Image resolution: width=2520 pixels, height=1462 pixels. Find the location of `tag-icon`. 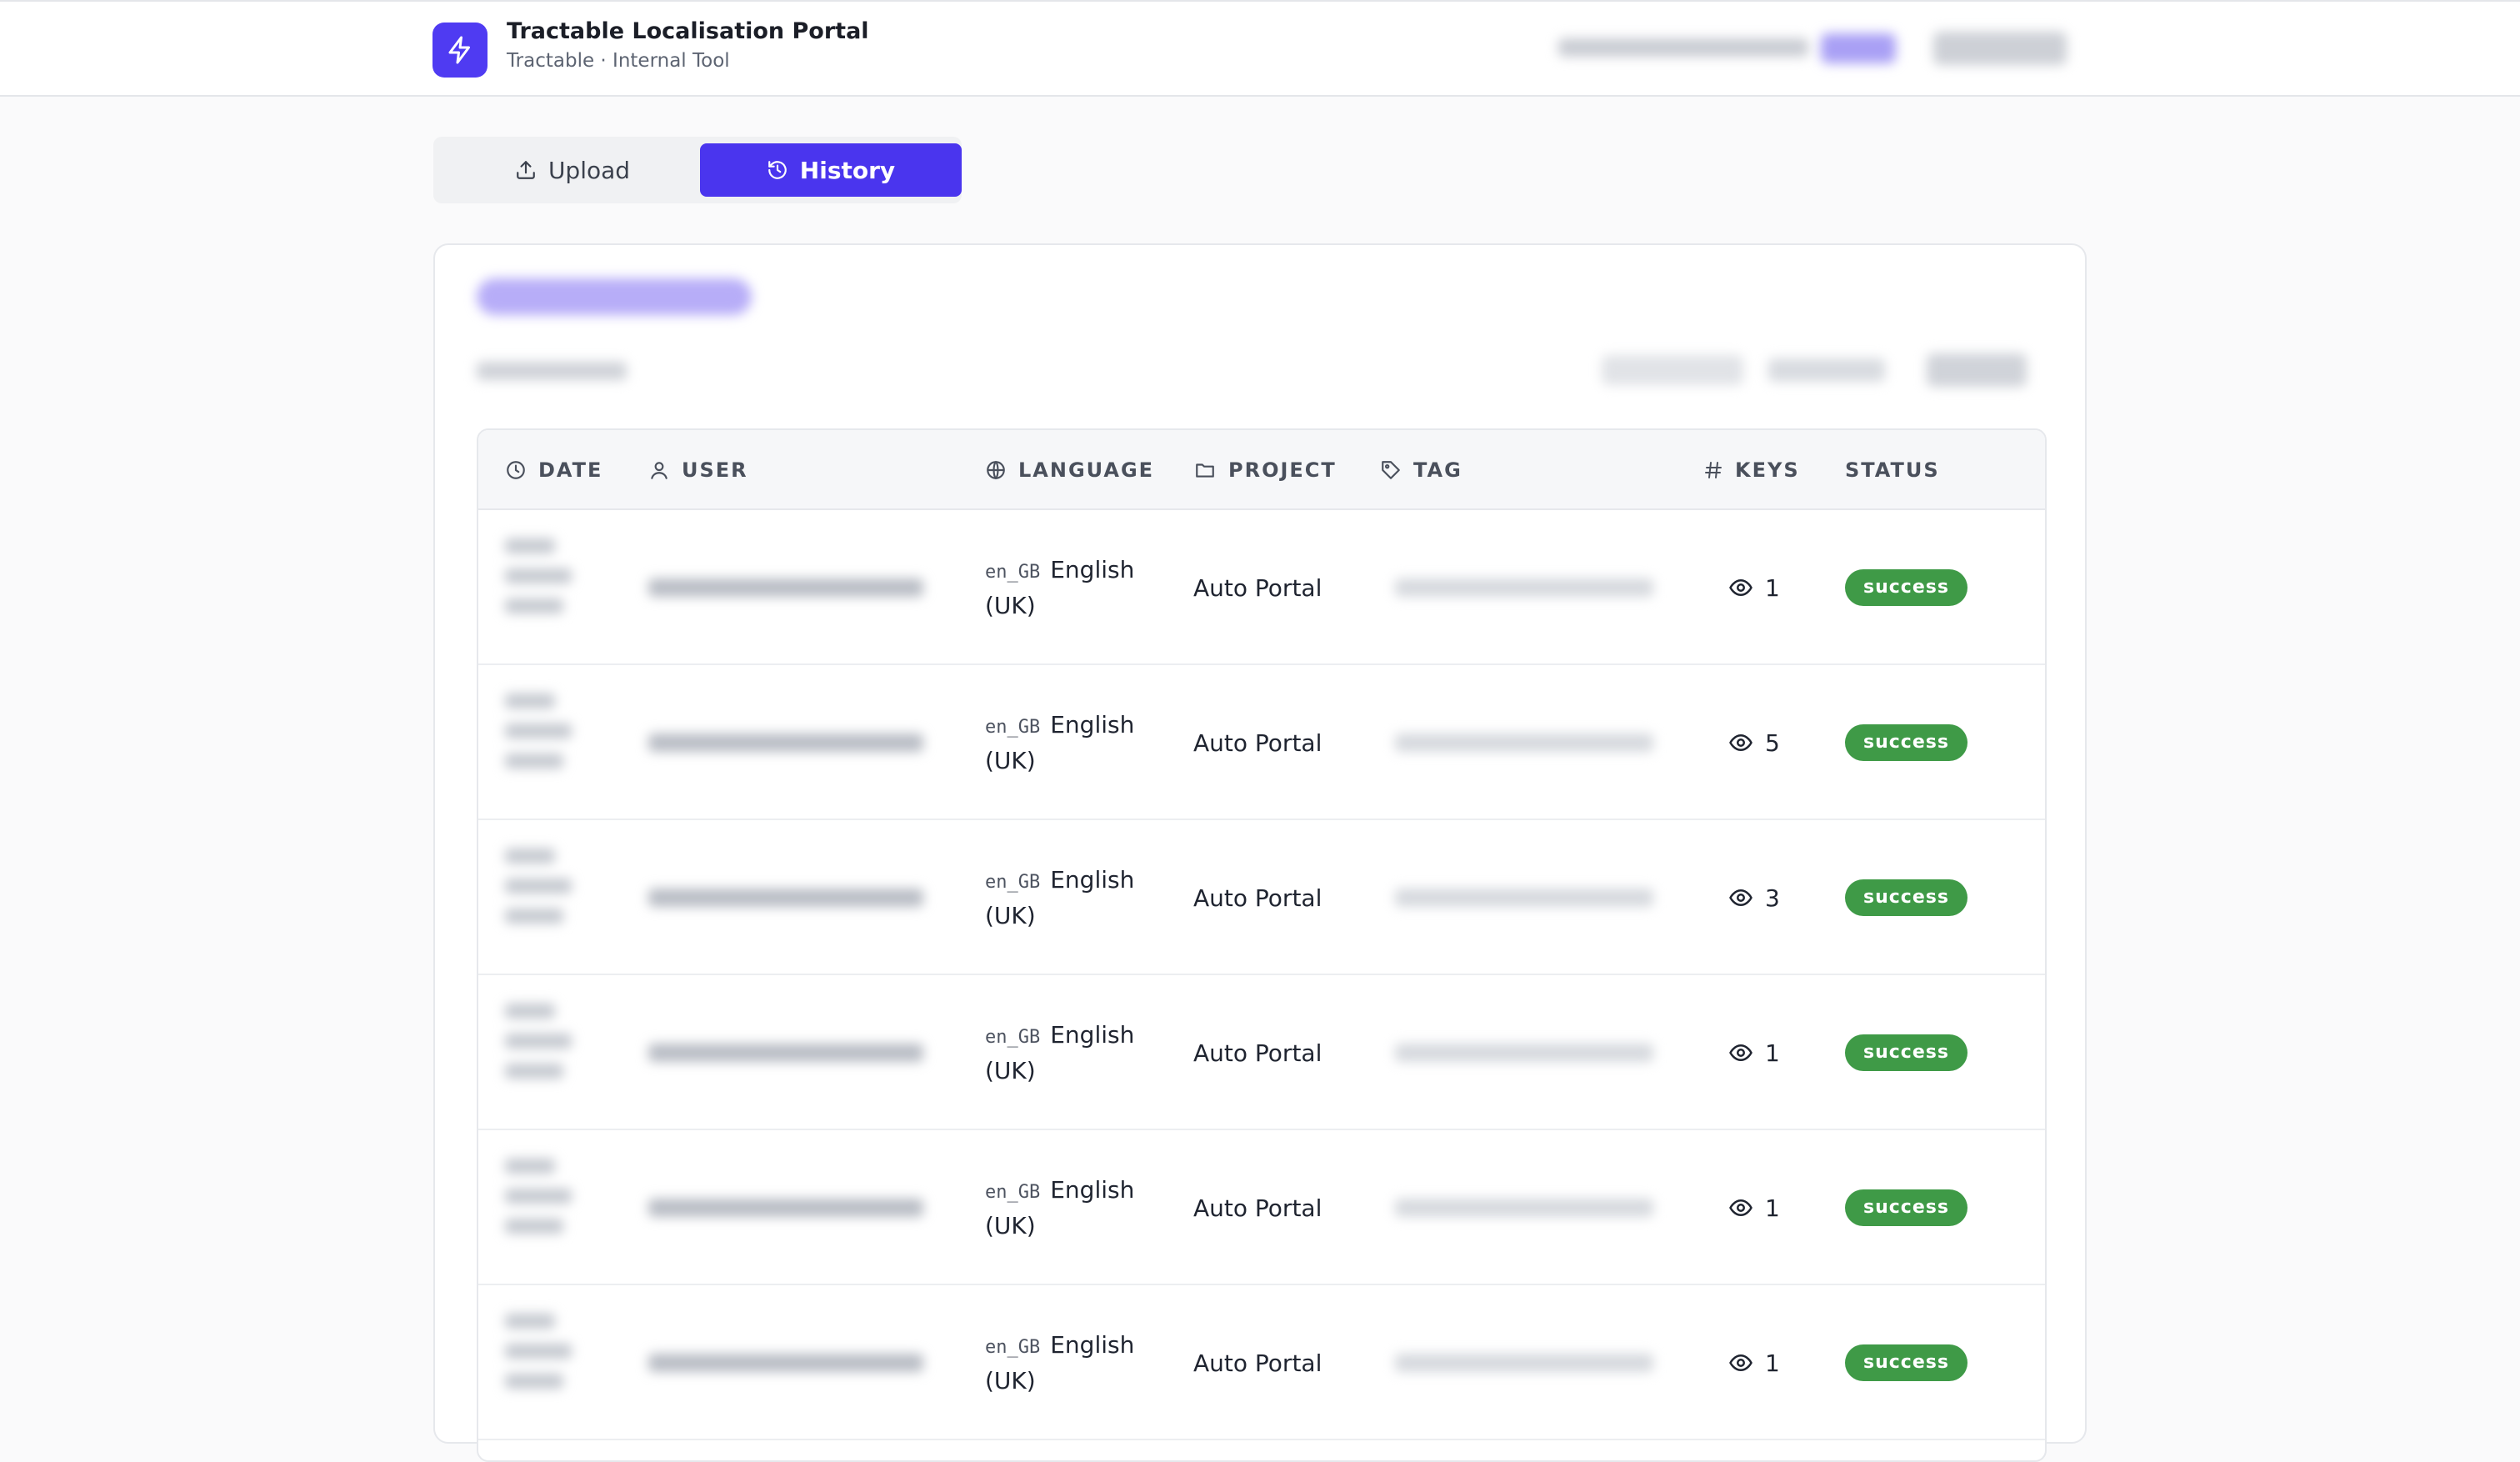

tag-icon is located at coordinates (1391, 470).